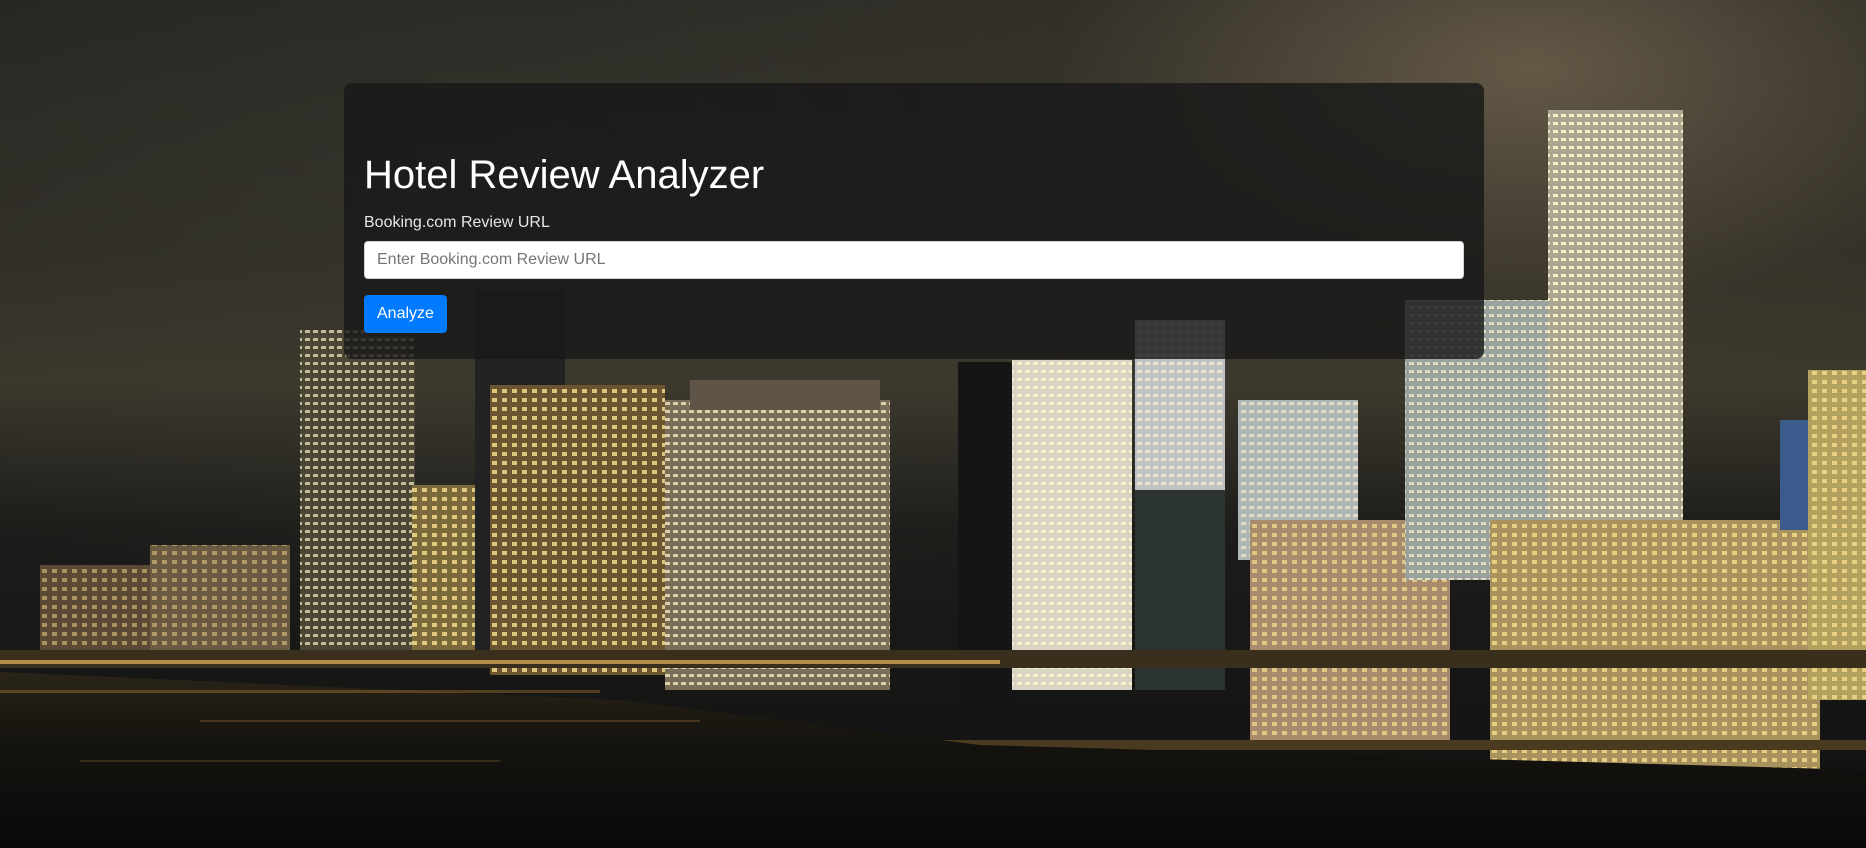 The height and width of the screenshot is (848, 1866). What do you see at coordinates (564, 175) in the screenshot?
I see `page-title: Hotel Review Analyzer` at bounding box center [564, 175].